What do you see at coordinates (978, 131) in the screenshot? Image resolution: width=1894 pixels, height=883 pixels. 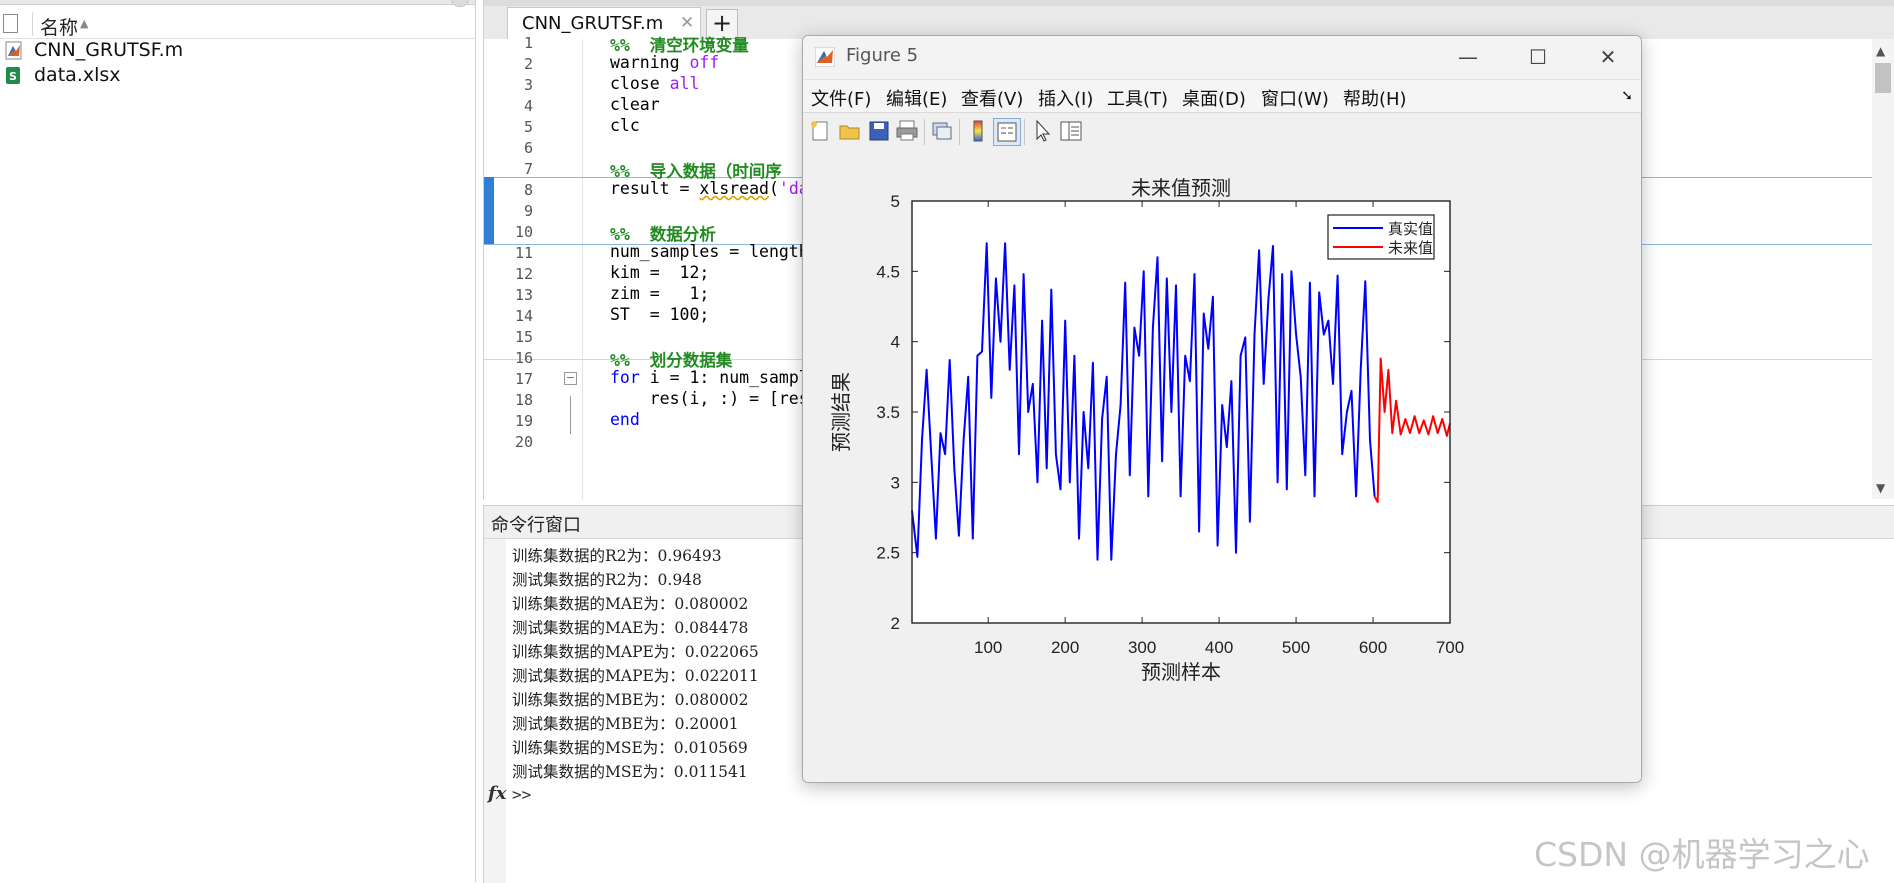 I see `colorbar-icon` at bounding box center [978, 131].